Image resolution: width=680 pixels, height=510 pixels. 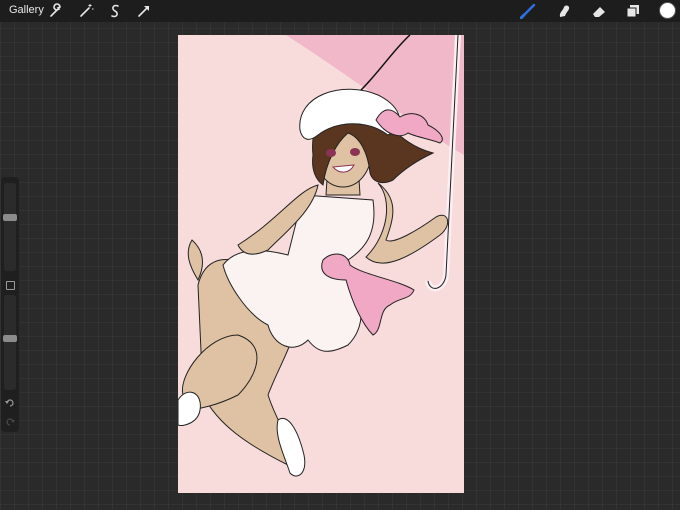 I want to click on eye-right, so click(x=355, y=152).